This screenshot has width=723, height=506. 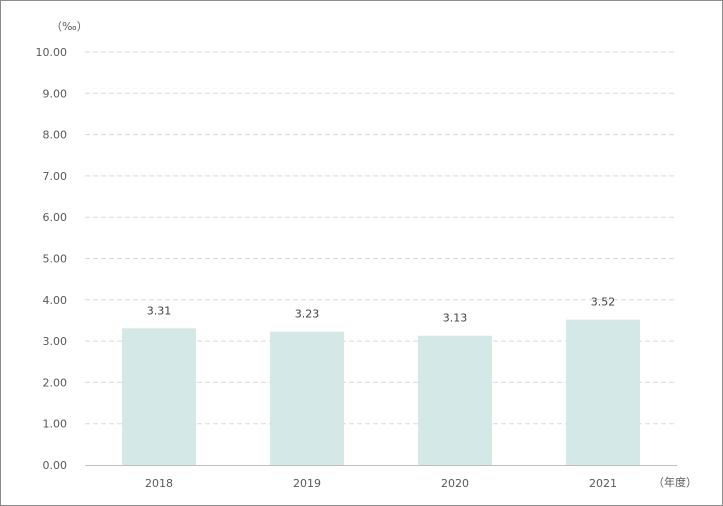 I want to click on y-tick-label: 10.00, so click(x=52, y=52).